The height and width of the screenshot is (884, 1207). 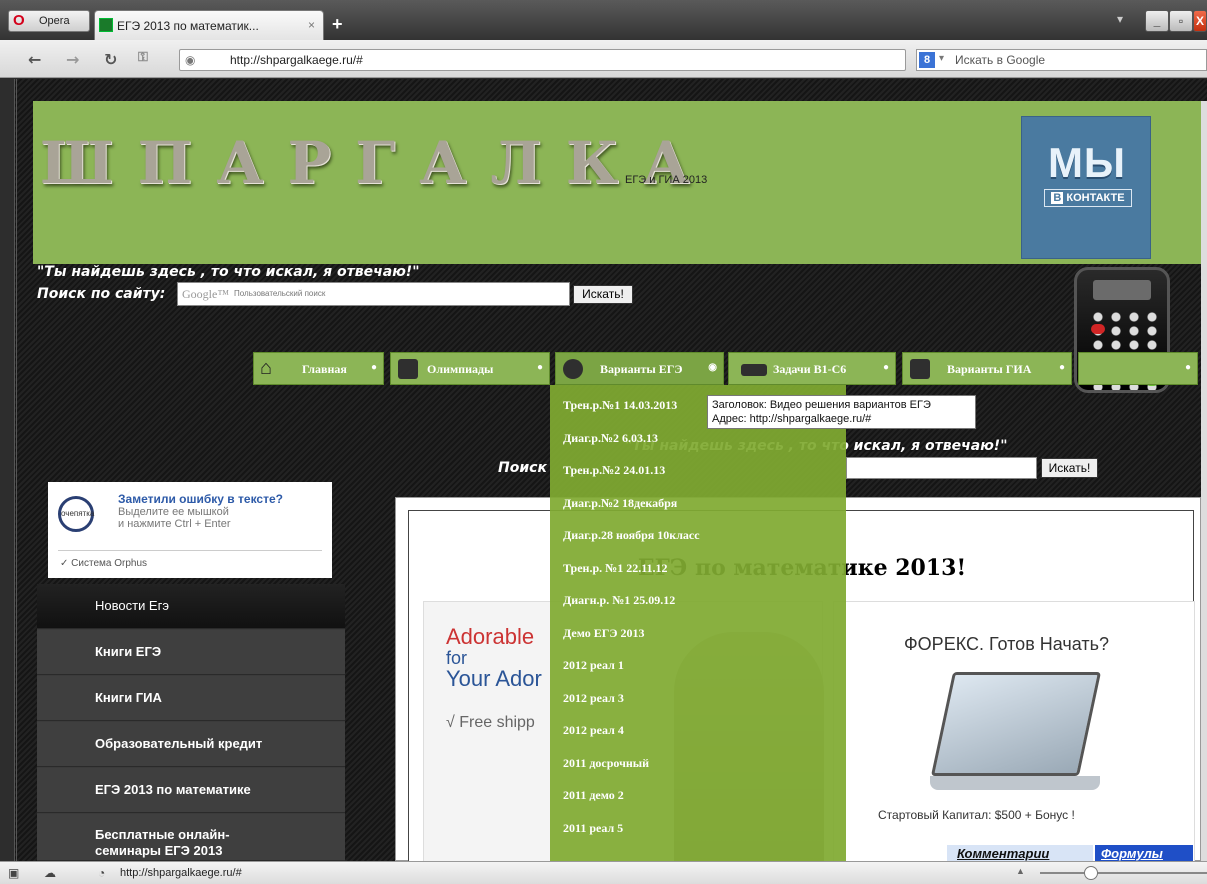 I want to click on dropdown-item: Трен.р.№2 24.01.13, so click(x=614, y=470).